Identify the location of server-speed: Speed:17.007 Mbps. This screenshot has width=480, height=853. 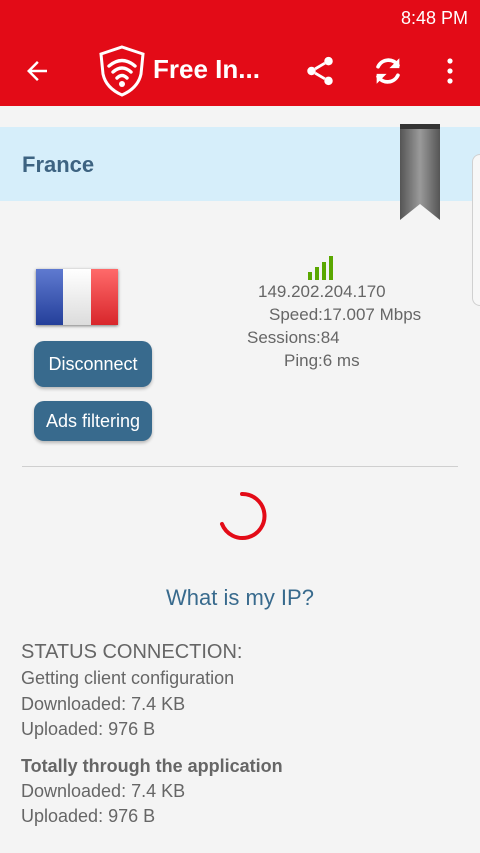
(345, 314).